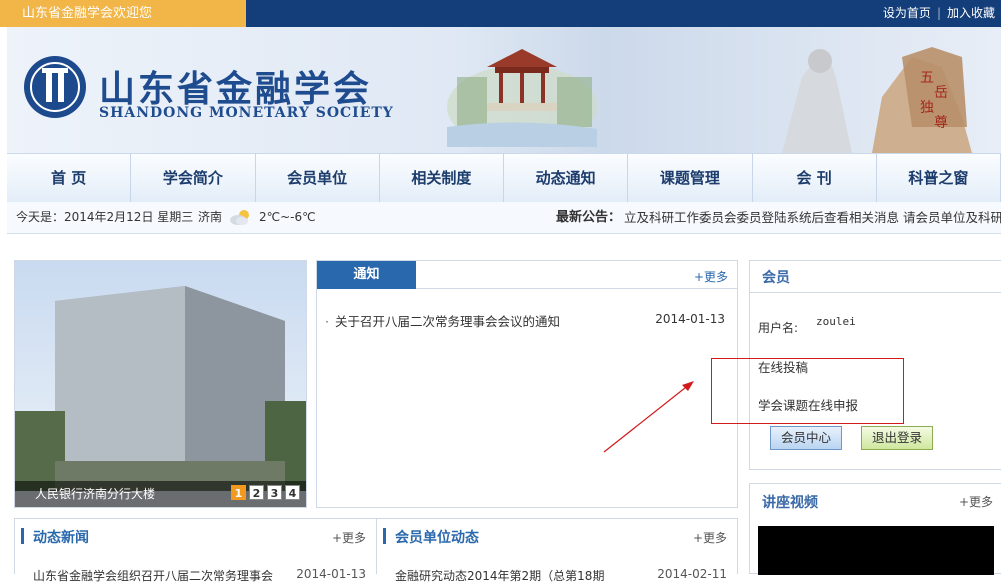 This screenshot has width=1001, height=584. What do you see at coordinates (55, 87) in the screenshot?
I see `society-logo-emblem` at bounding box center [55, 87].